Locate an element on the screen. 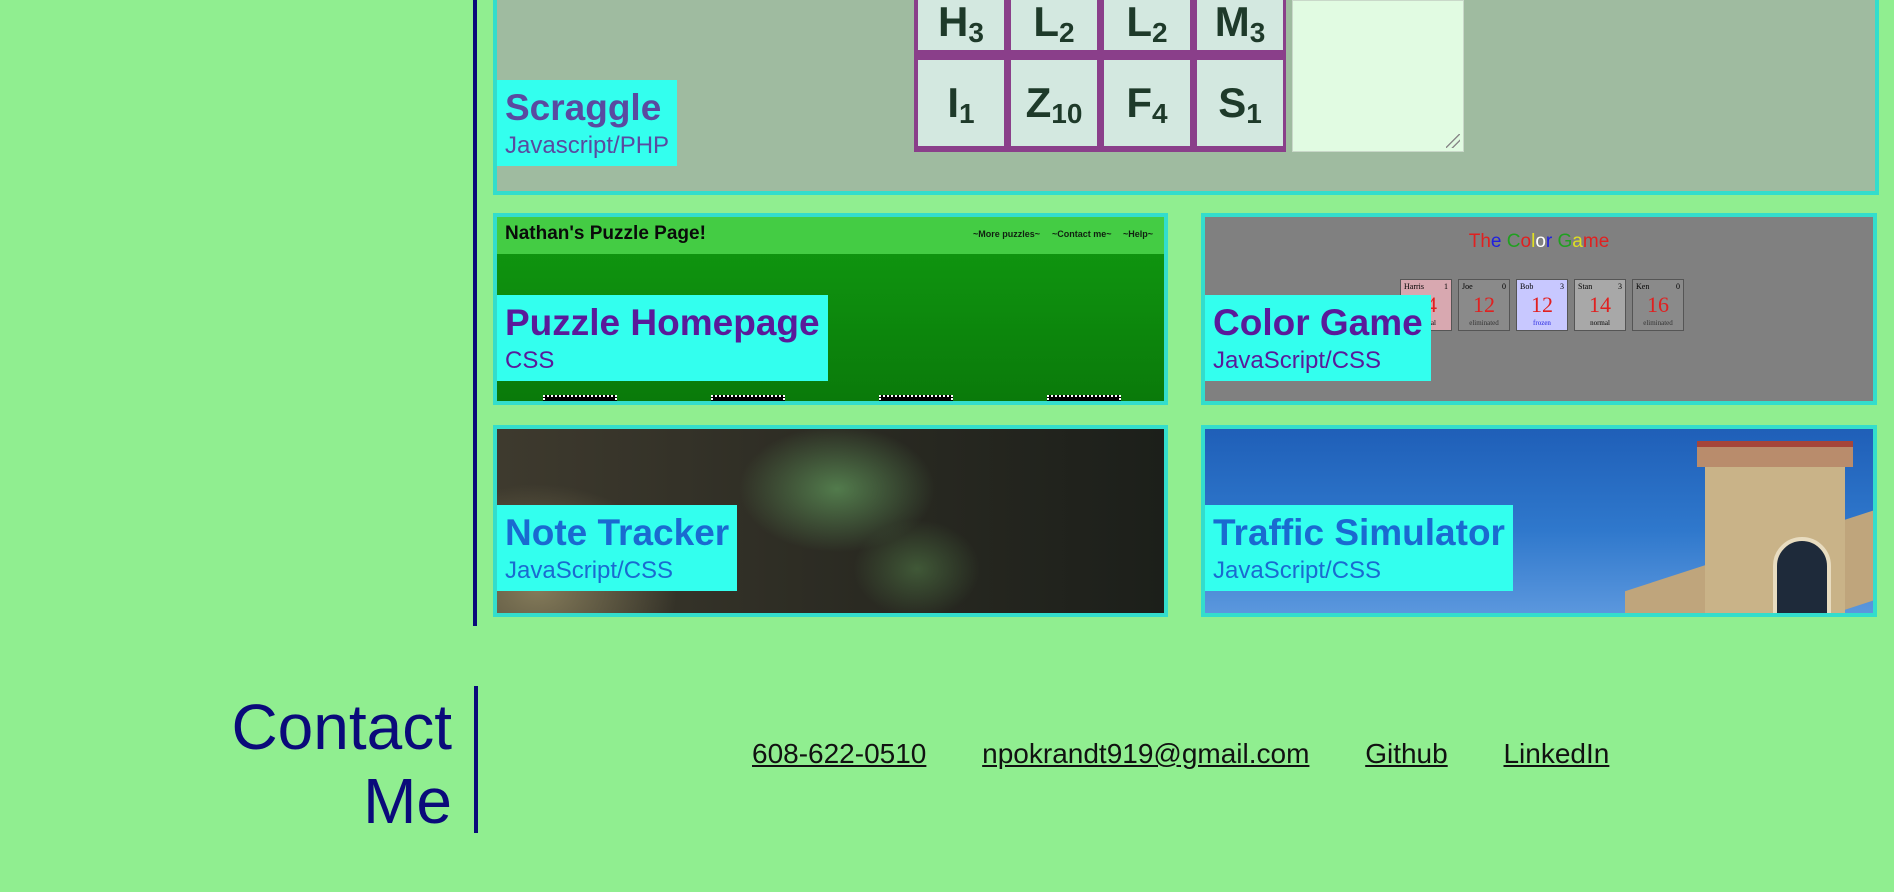  phone-link: 608-622-0510 is located at coordinates (839, 753).